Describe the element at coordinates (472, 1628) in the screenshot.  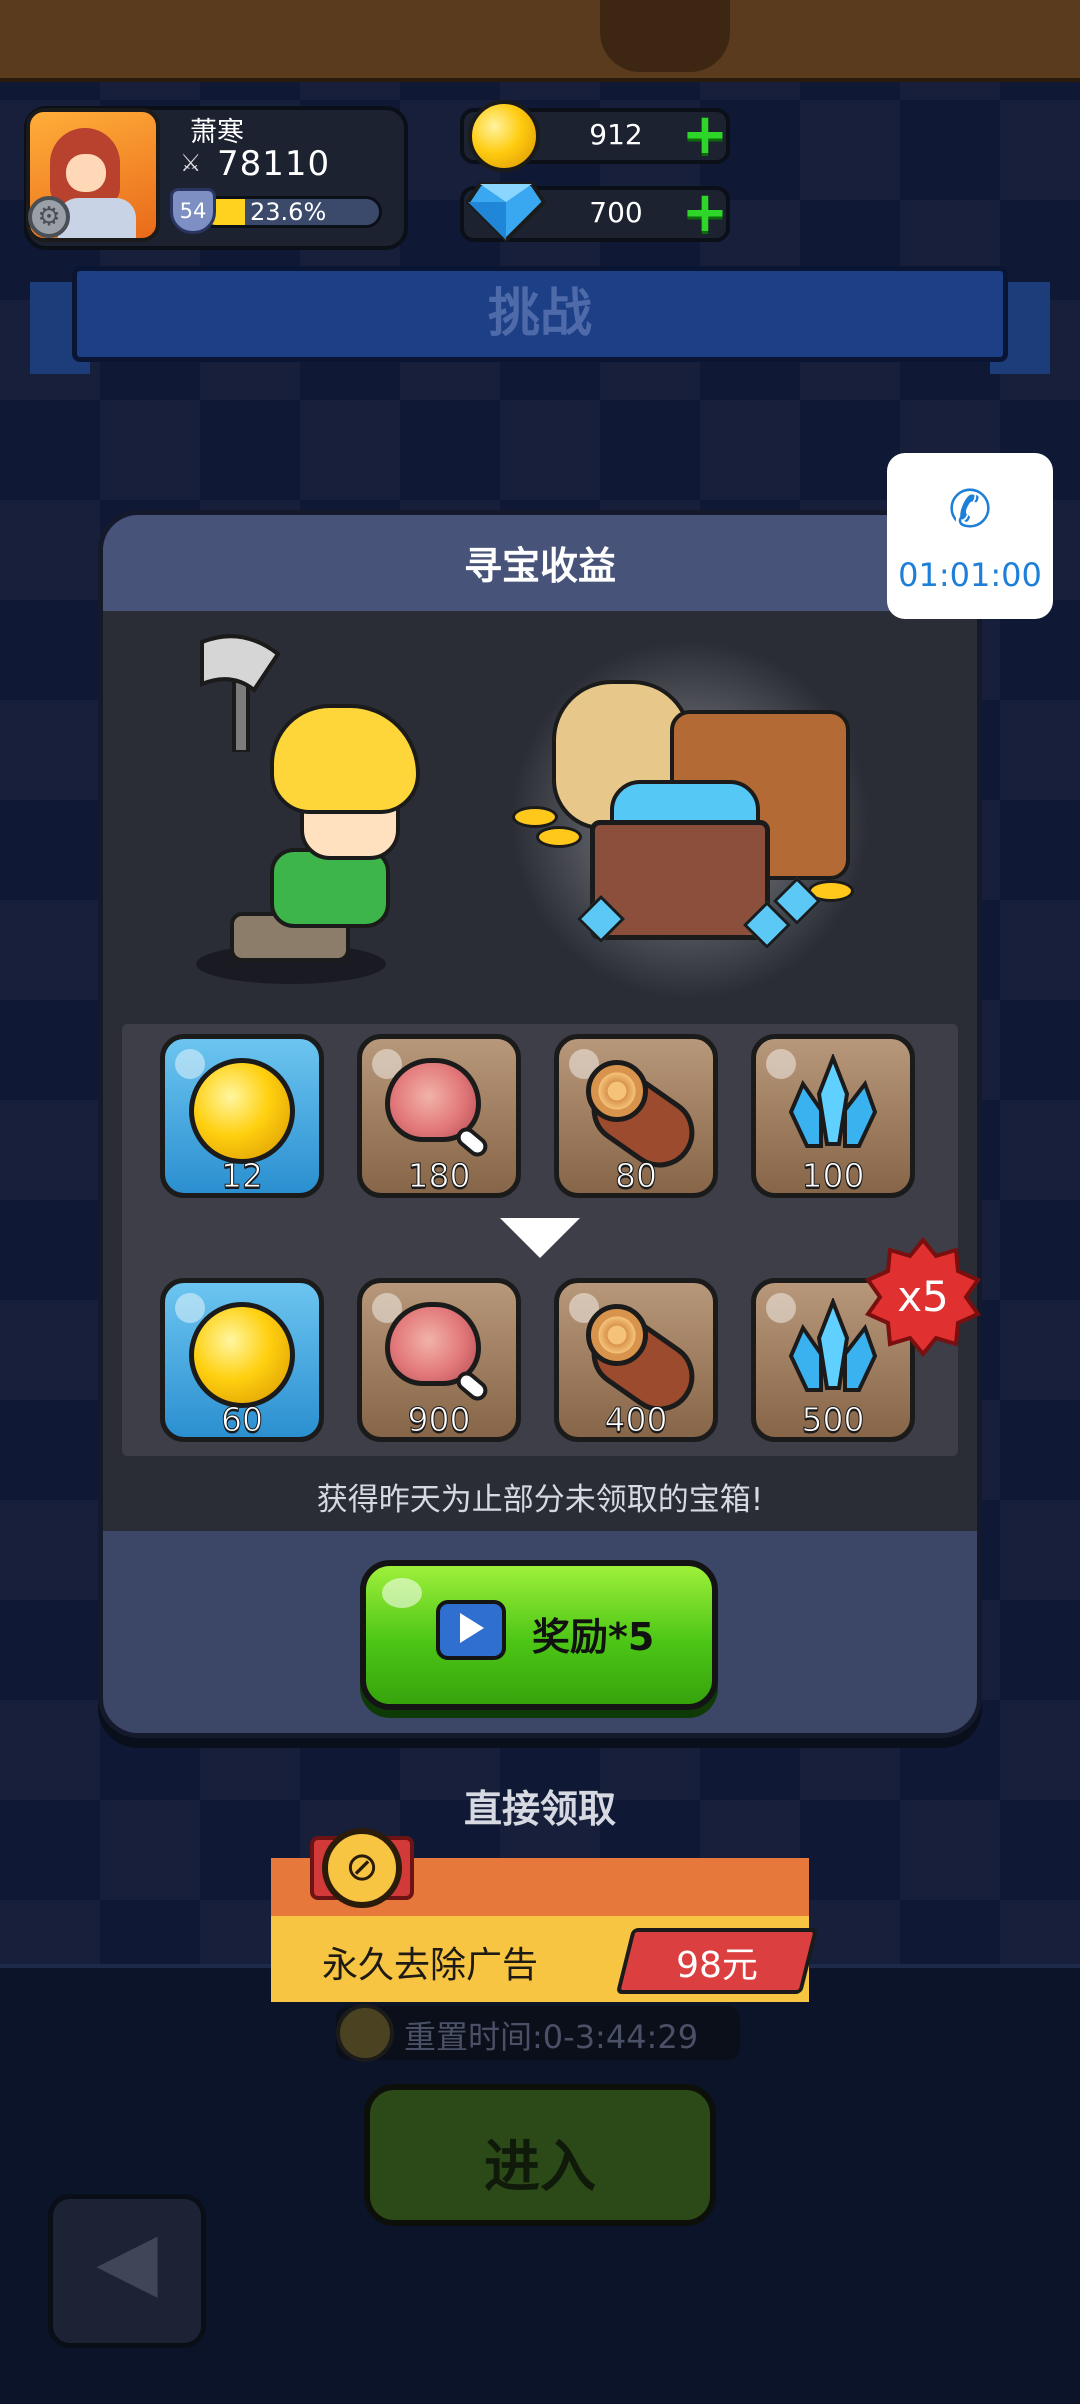
I see `play-triangle` at that location.